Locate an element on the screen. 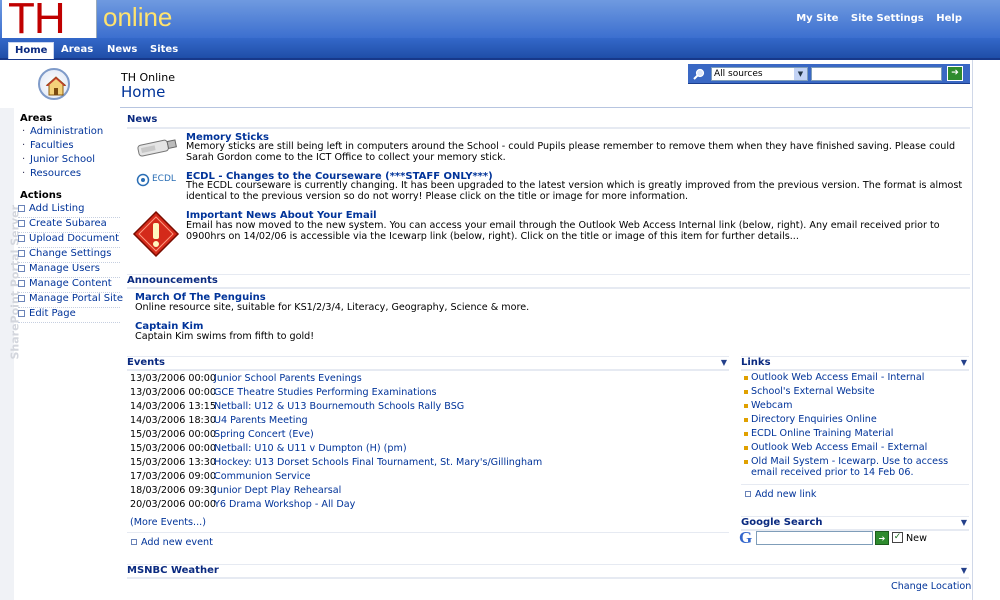 This screenshot has width=1000, height=600. google-search-header-title: Google Search is located at coordinates (782, 522).